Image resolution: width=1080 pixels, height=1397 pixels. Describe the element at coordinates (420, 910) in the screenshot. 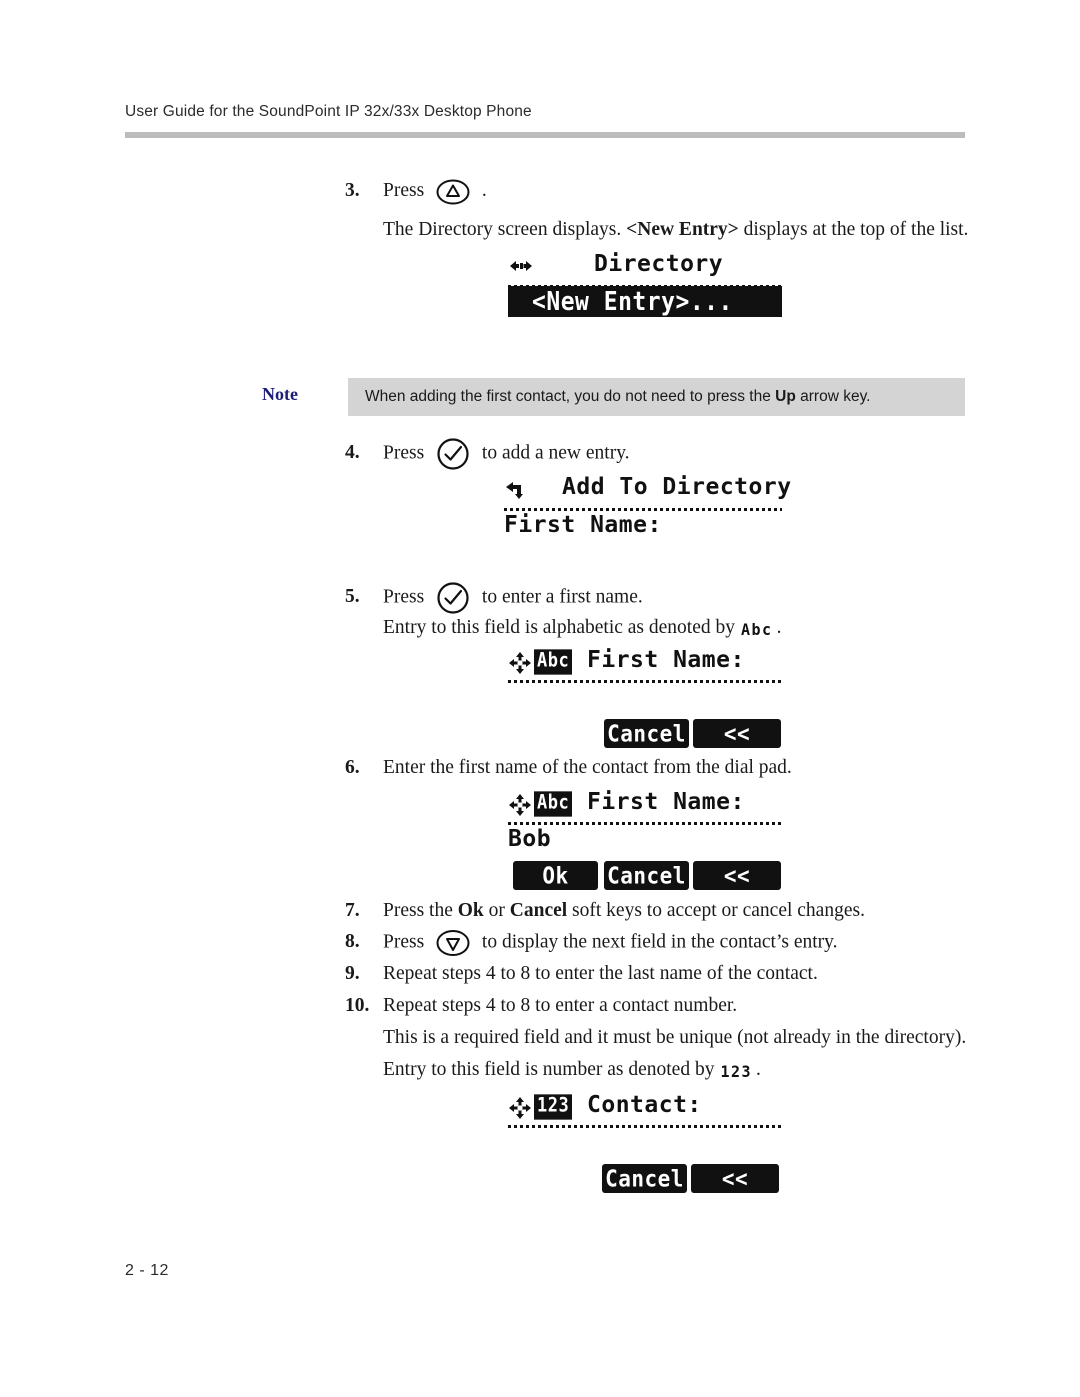

I see `step-7-lead: Press the` at that location.